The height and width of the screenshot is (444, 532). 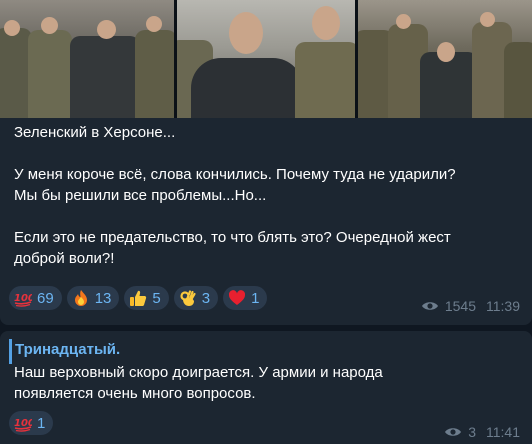 What do you see at coordinates (472, 432) in the screenshot?
I see `view-count: 3` at bounding box center [472, 432].